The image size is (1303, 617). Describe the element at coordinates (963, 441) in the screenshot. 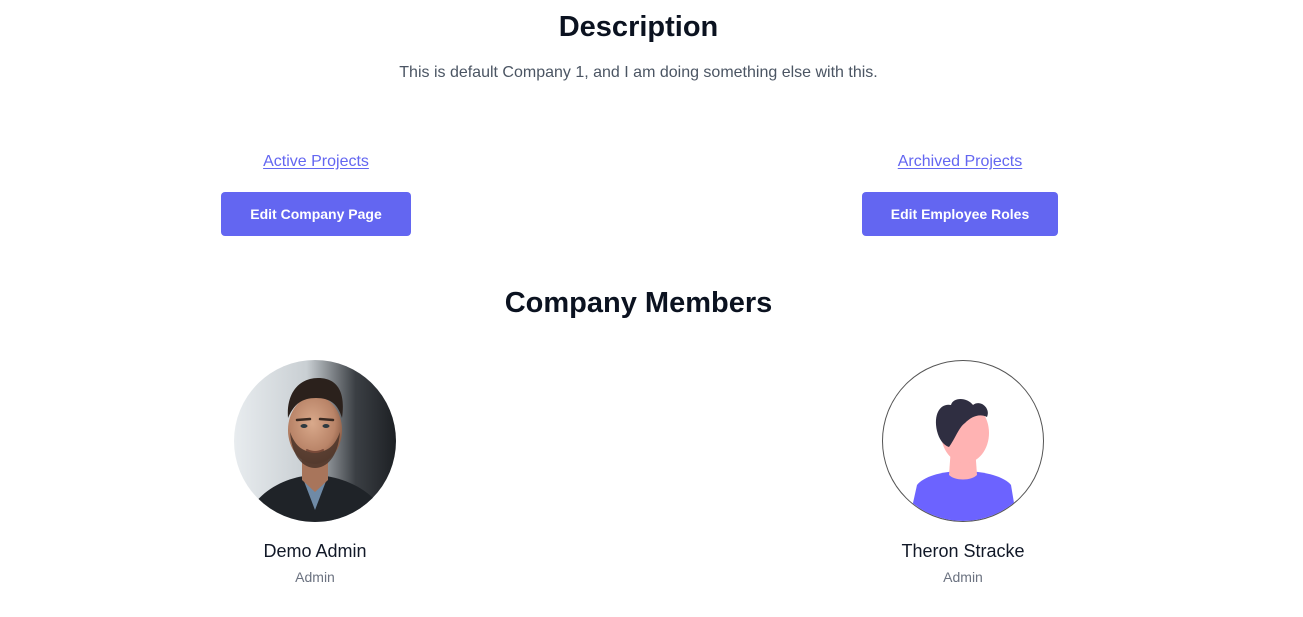

I see `default-person-avatar-icon` at that location.